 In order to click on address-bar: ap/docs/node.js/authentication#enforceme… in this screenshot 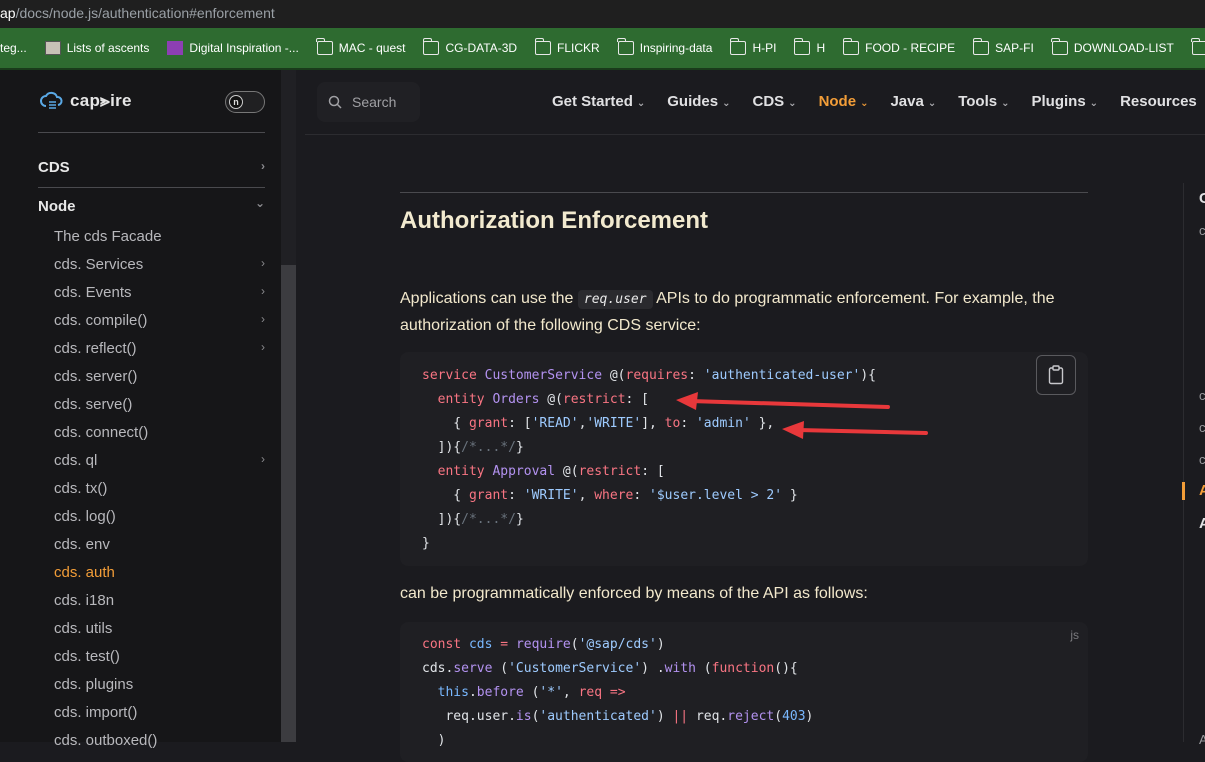, I will do `click(602, 14)`.